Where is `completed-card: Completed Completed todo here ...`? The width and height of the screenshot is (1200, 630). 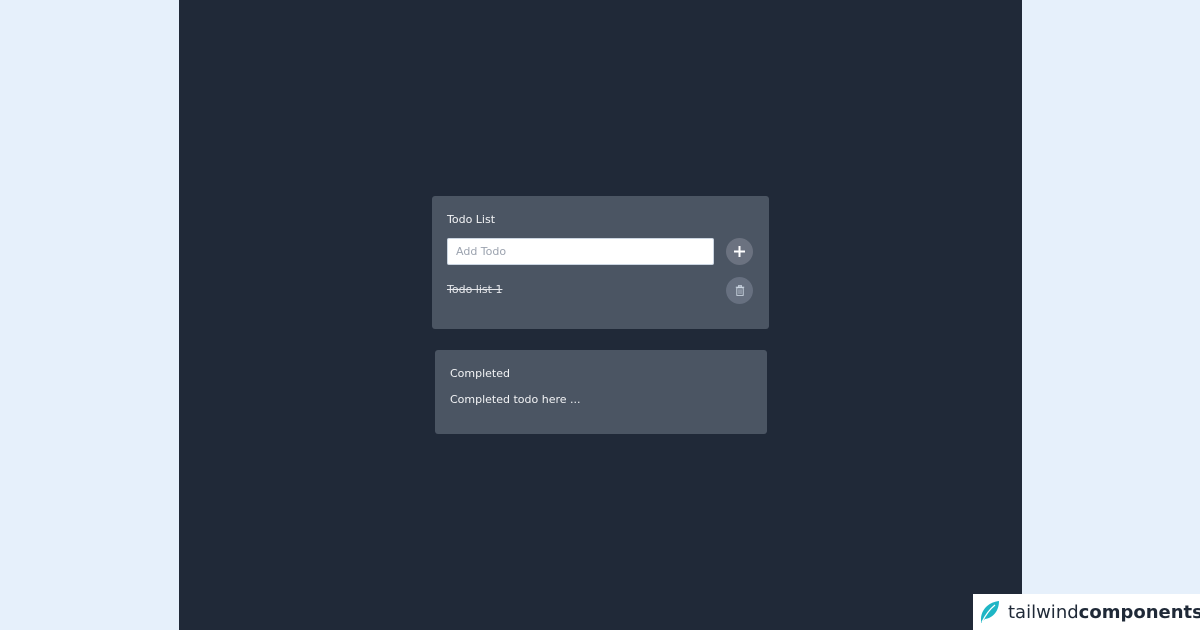 completed-card: Completed Completed todo here ... is located at coordinates (601, 392).